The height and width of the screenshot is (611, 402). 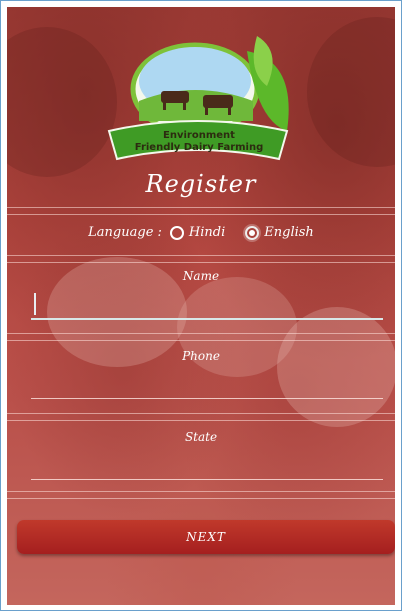 I want to click on background-tree-shape, so click(x=351, y=92).